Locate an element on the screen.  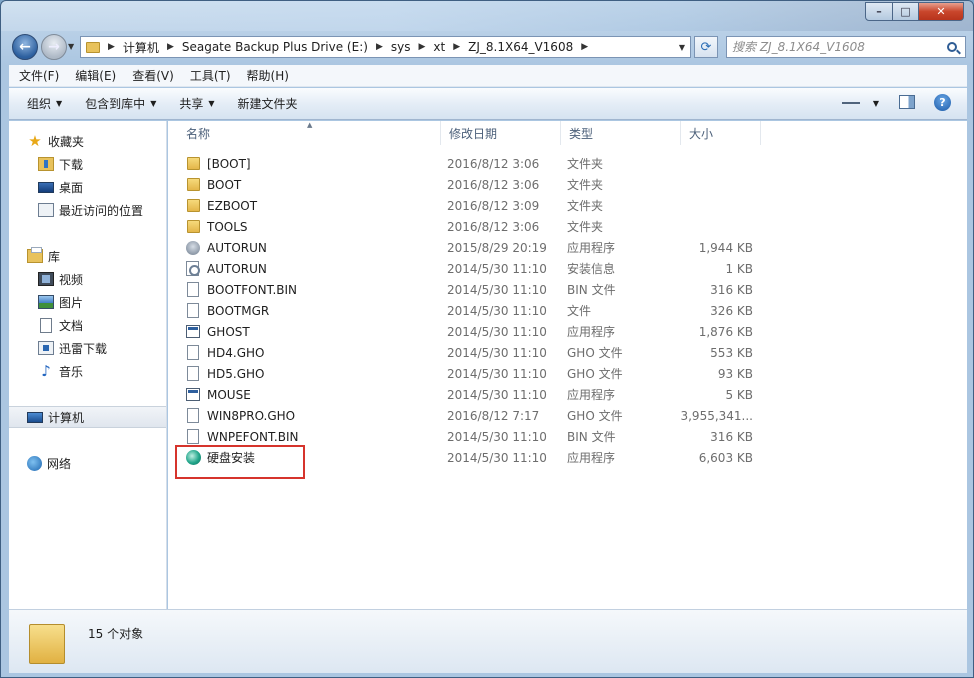
file-name-cell: EZBOOT is located at coordinates (221, 205).